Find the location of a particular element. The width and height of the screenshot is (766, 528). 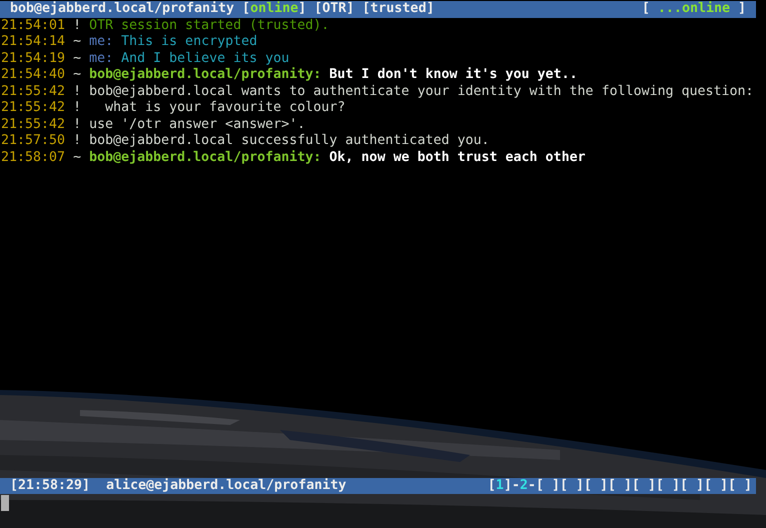

window-number: 1 is located at coordinates (500, 486).